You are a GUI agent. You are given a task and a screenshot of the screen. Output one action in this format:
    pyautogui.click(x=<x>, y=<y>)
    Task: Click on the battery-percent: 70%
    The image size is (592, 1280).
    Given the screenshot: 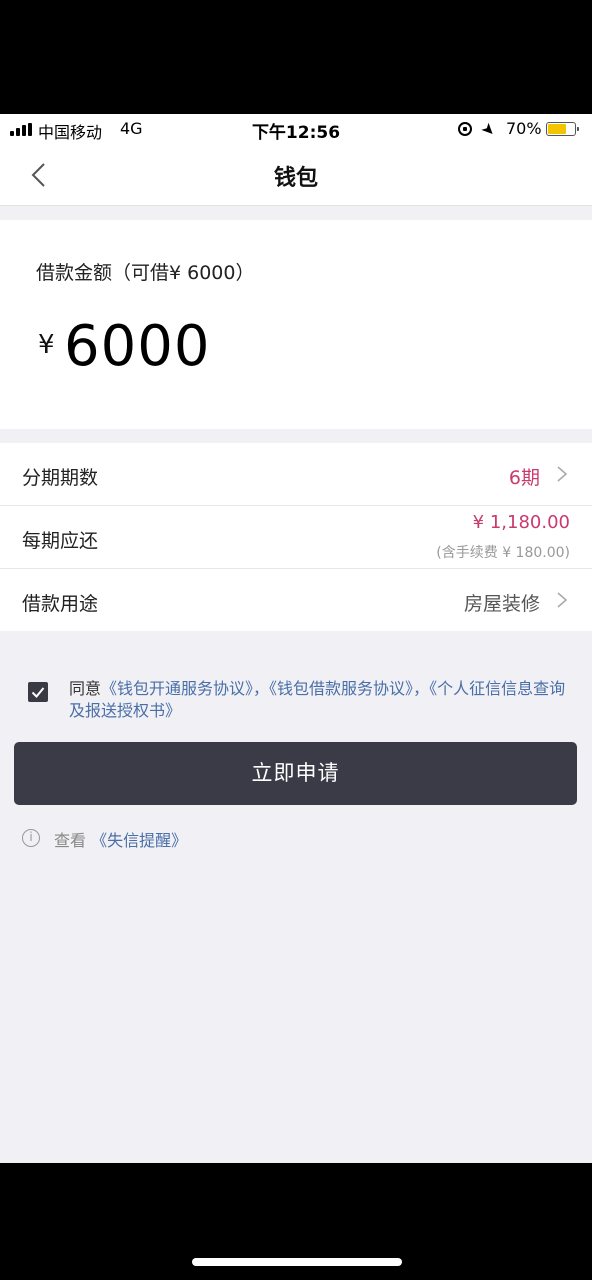 What is the action you would take?
    pyautogui.click(x=524, y=128)
    